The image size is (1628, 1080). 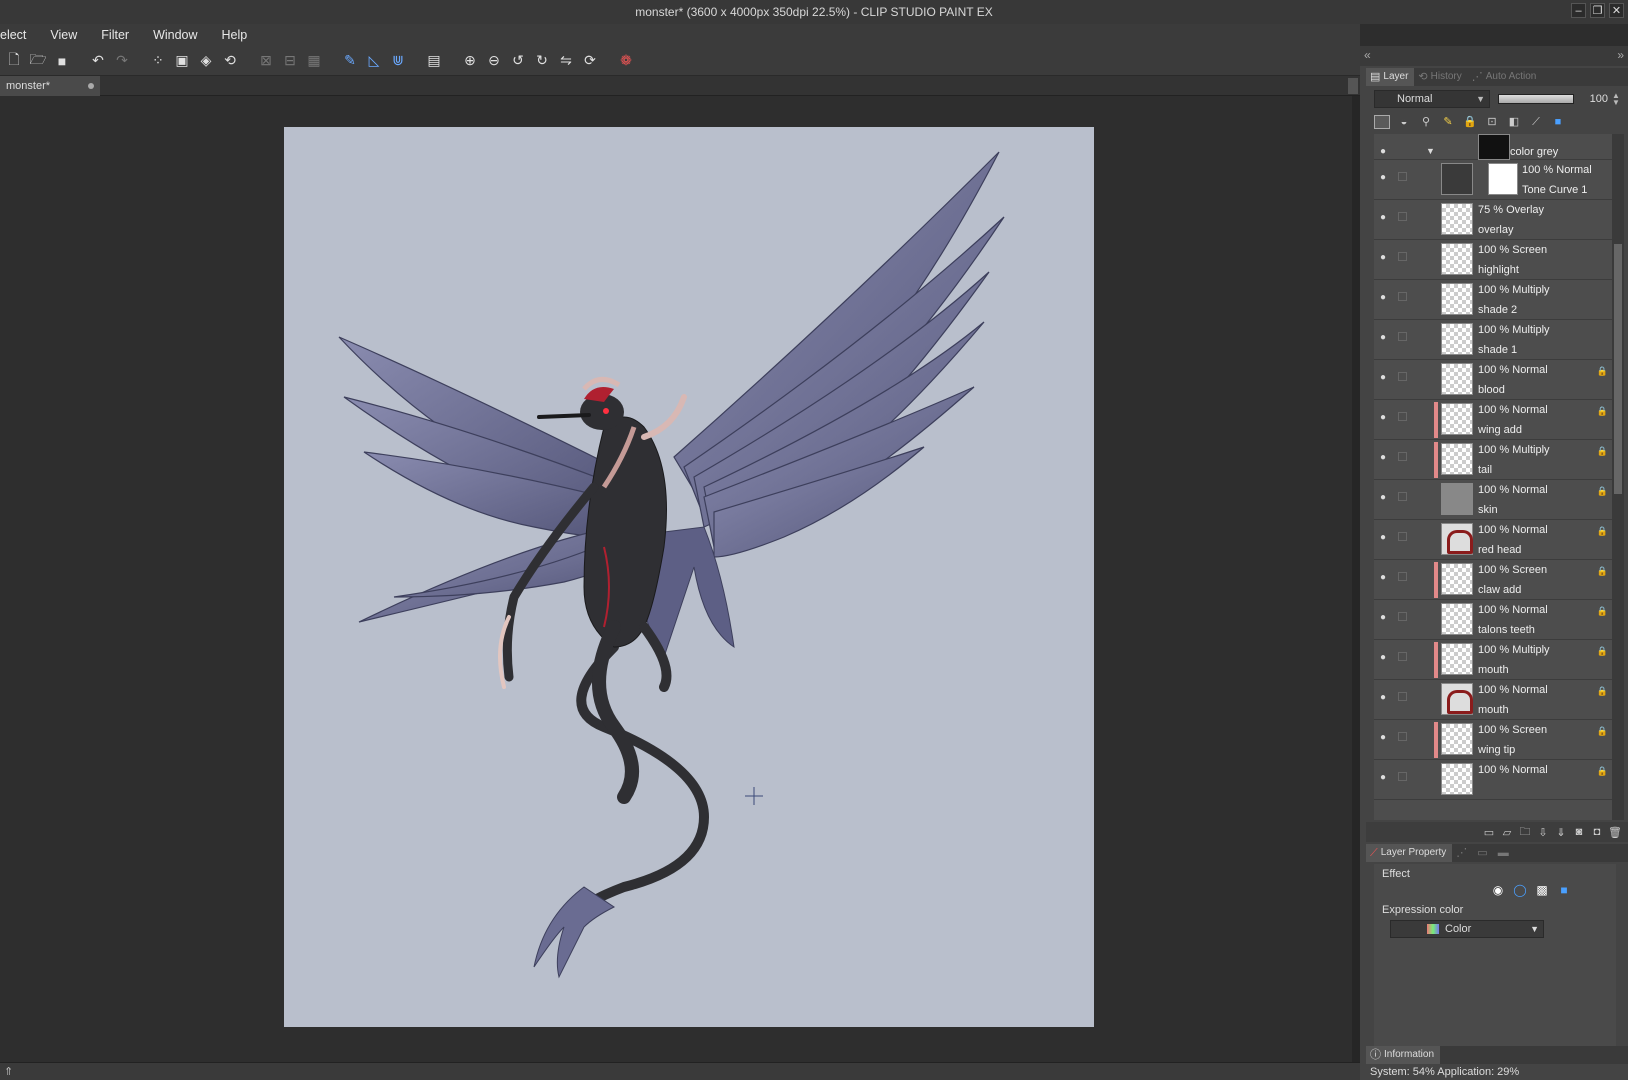 I want to click on menu-filter: Filter, so click(x=113, y=35).